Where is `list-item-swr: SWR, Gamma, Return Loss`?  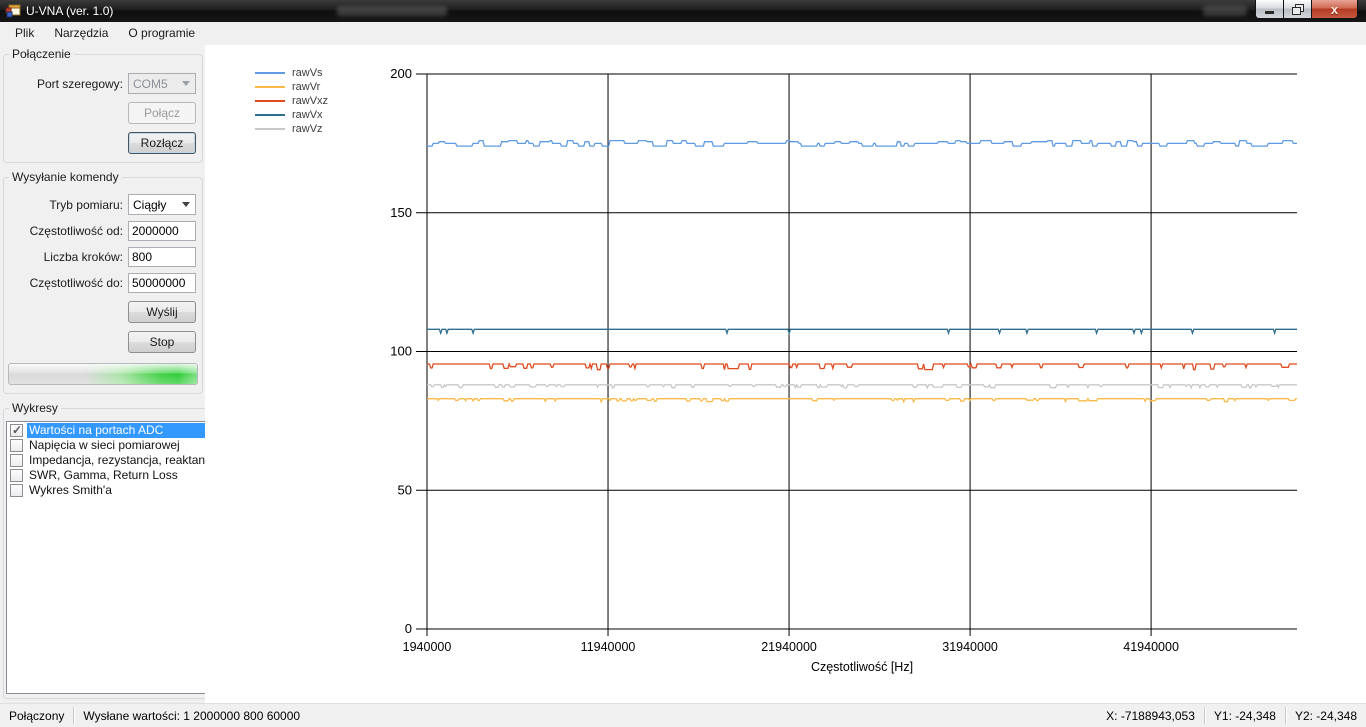
list-item-swr: SWR, Gamma, Return Loss is located at coordinates (113, 475).